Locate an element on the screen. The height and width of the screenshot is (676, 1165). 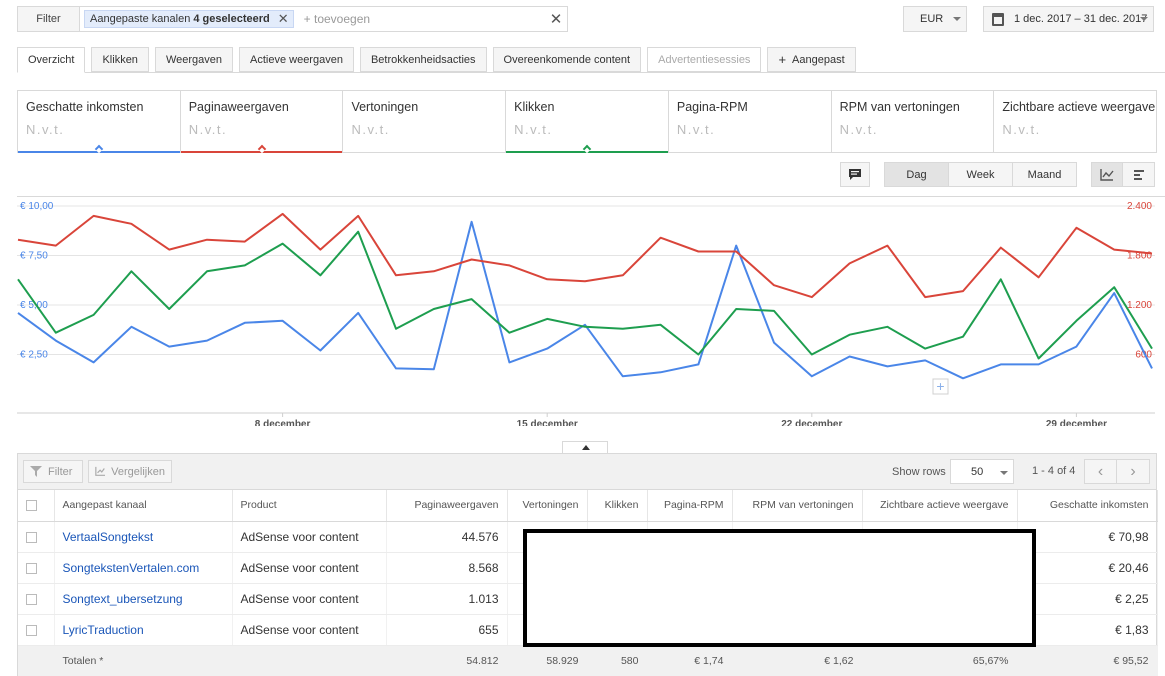
bar-chart-icon is located at coordinates (1138, 174).